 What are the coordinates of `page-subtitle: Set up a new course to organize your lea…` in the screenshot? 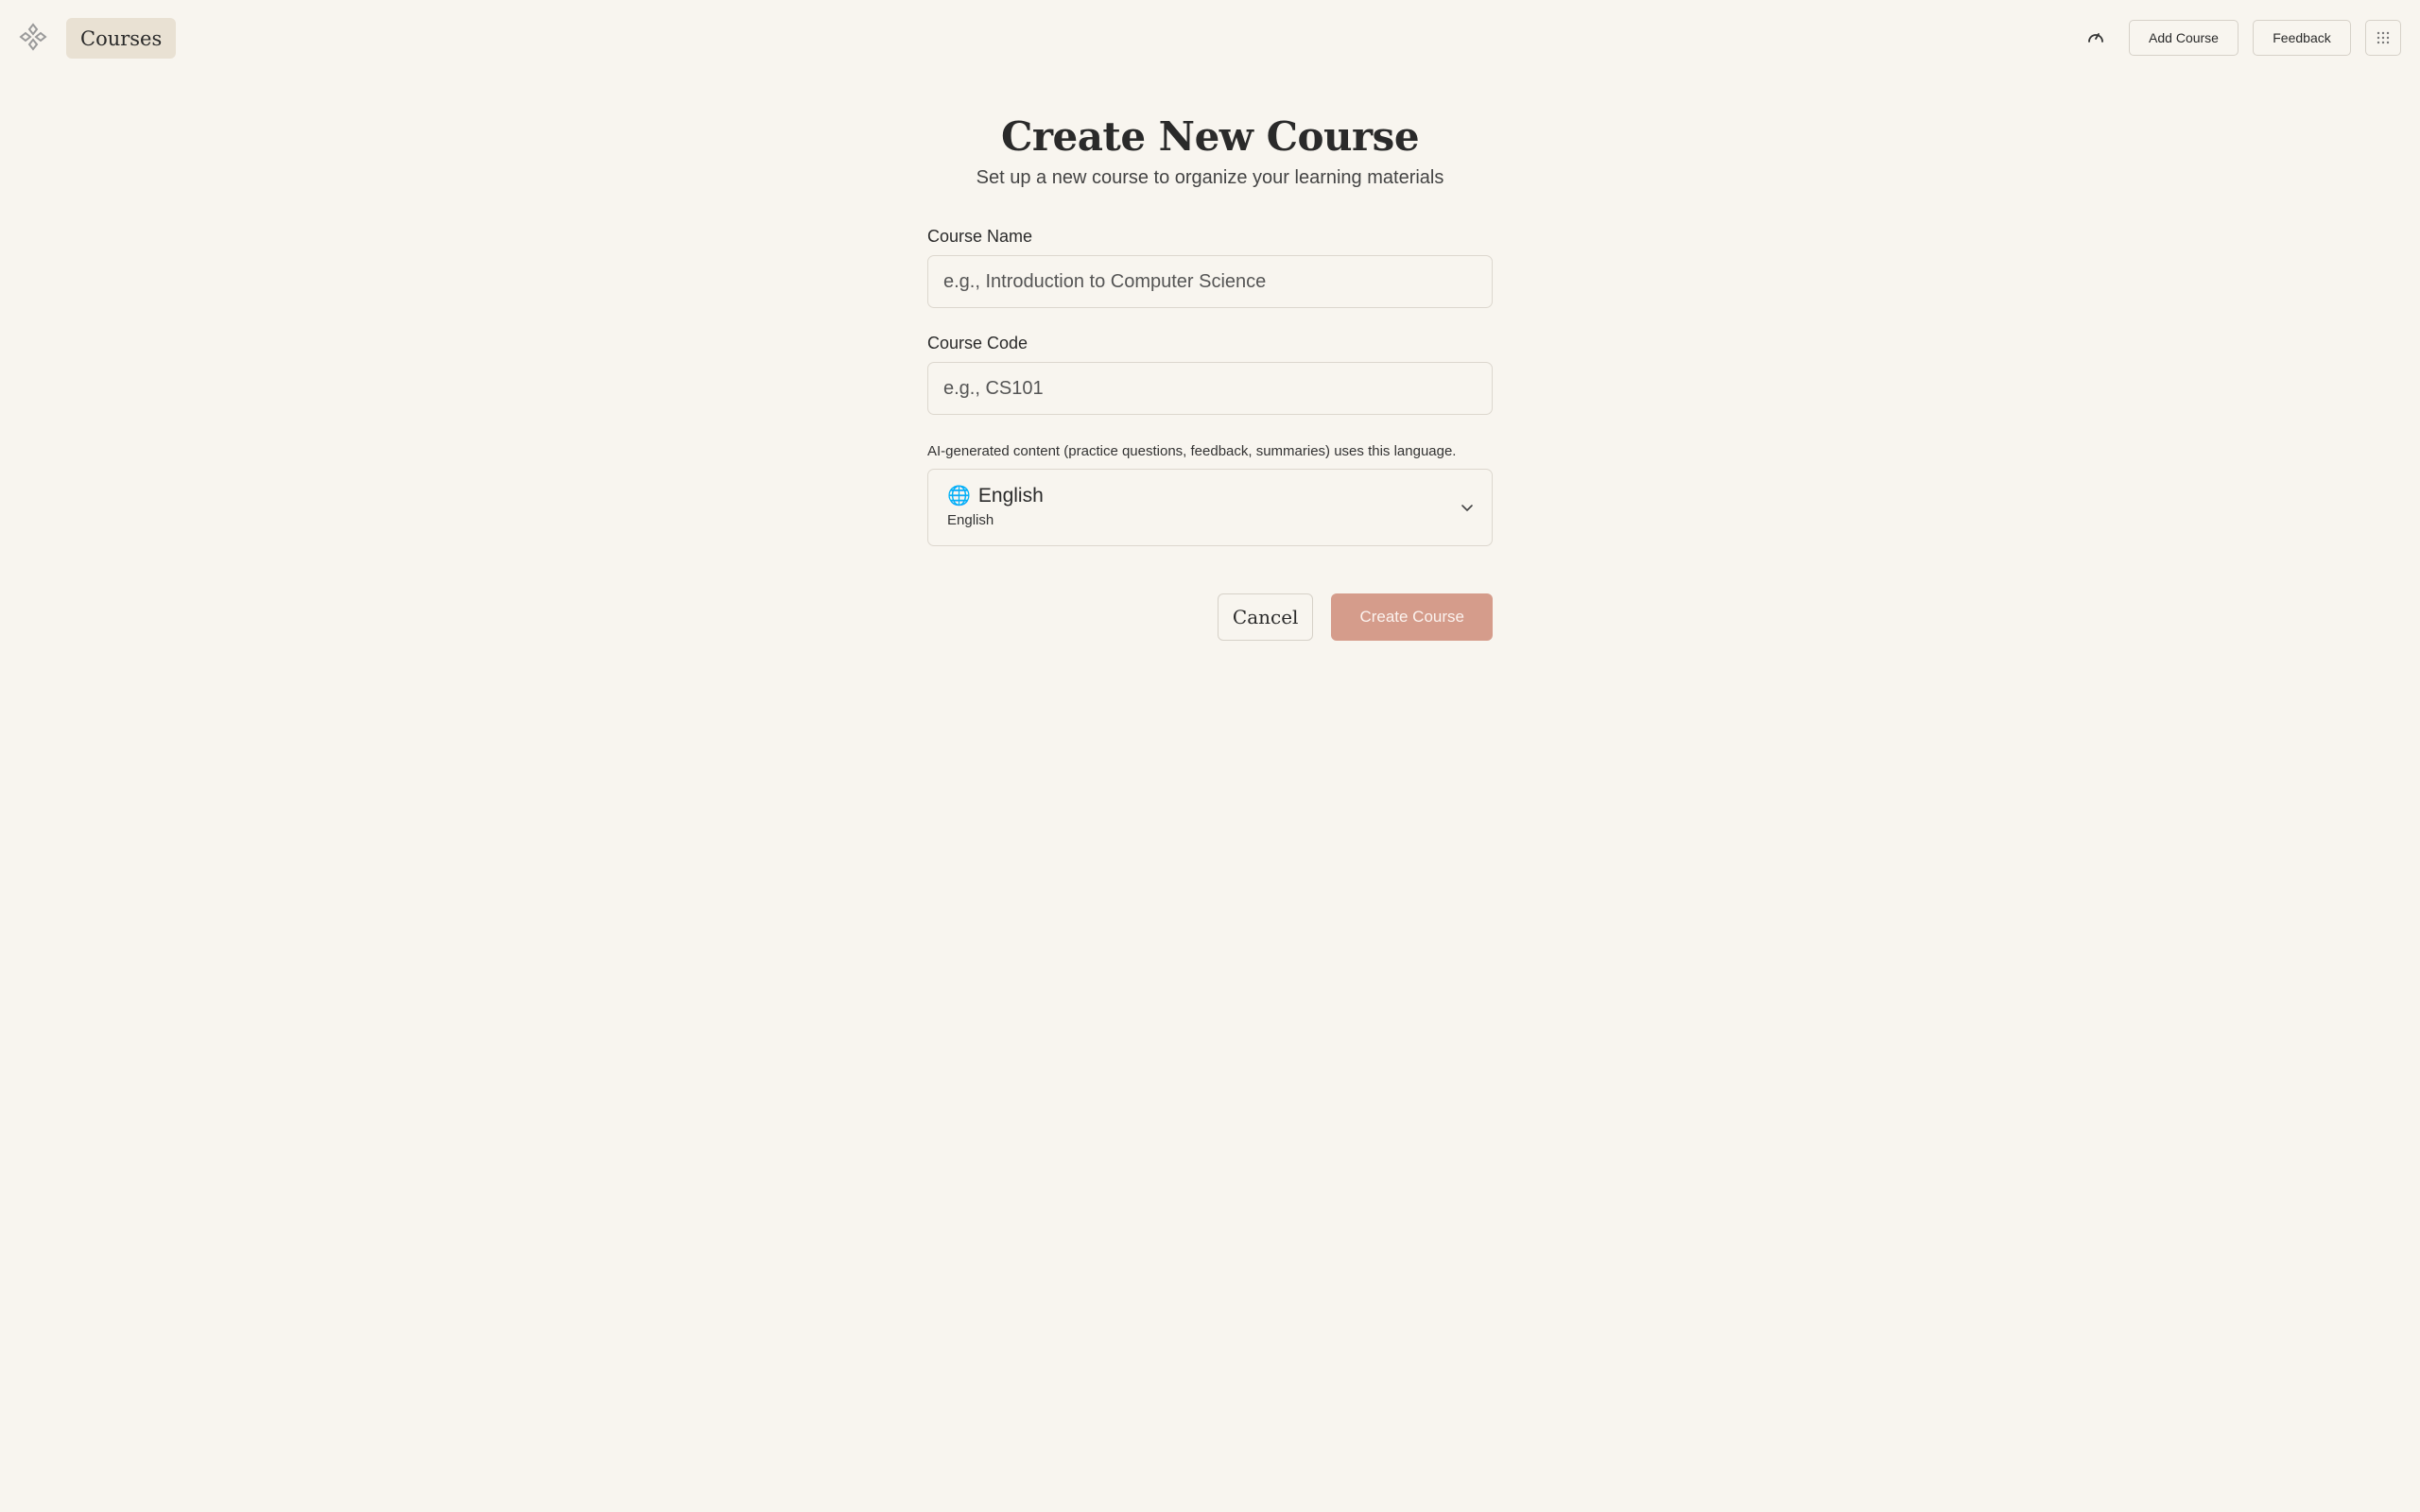 It's located at (1210, 177).